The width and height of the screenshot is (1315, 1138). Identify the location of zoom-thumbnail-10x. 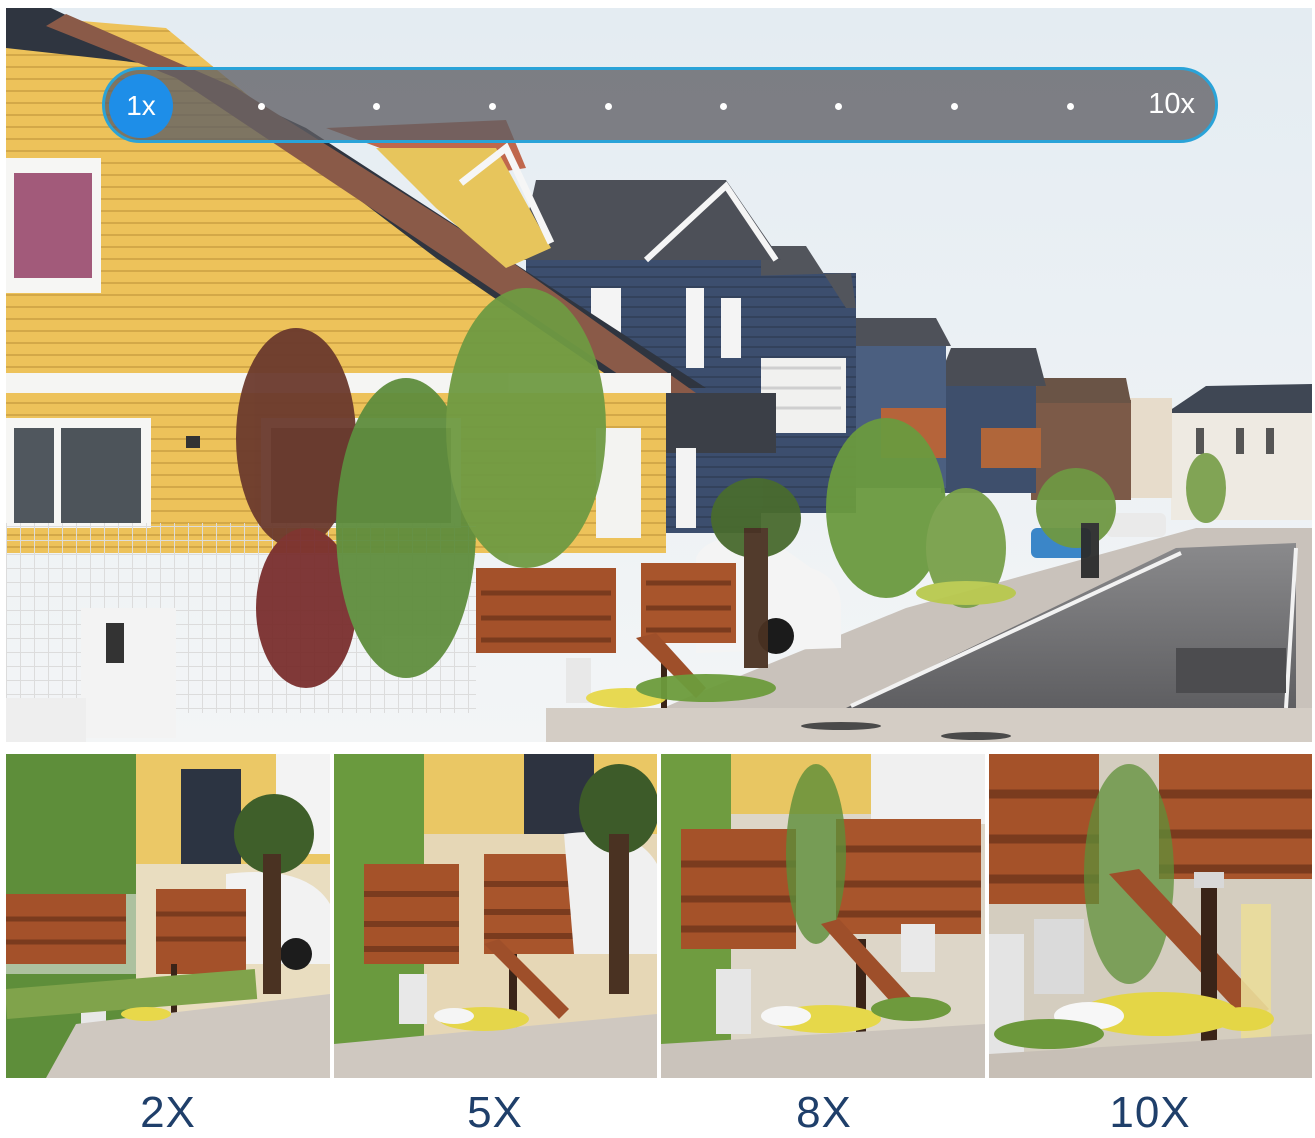
(1150, 916).